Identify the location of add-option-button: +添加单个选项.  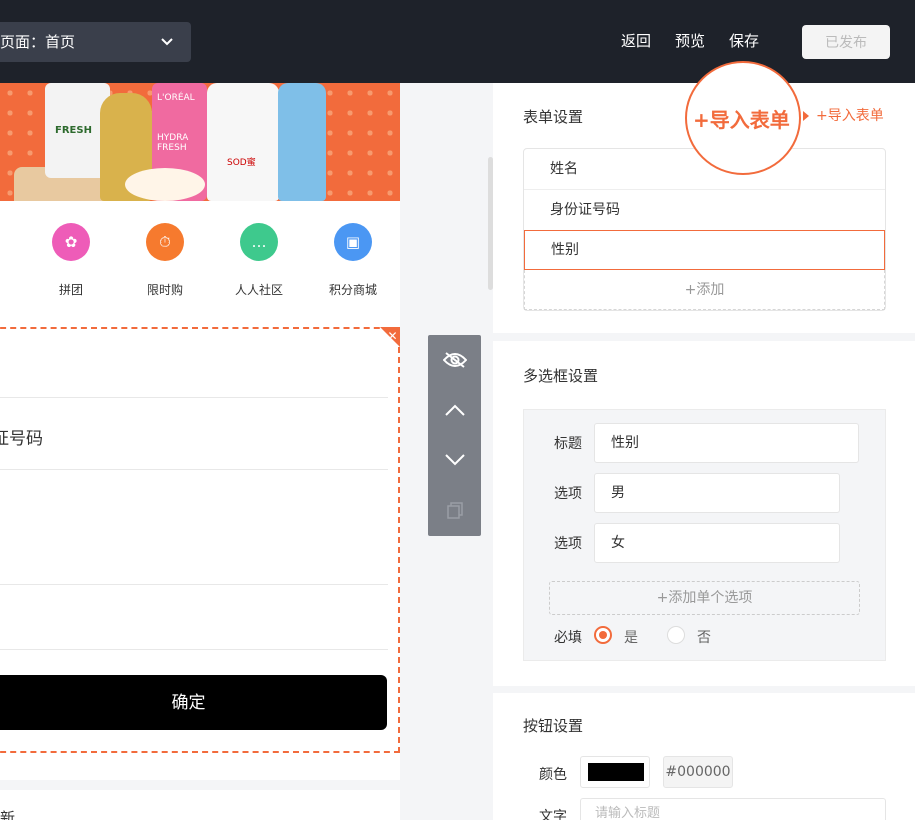
(704, 598).